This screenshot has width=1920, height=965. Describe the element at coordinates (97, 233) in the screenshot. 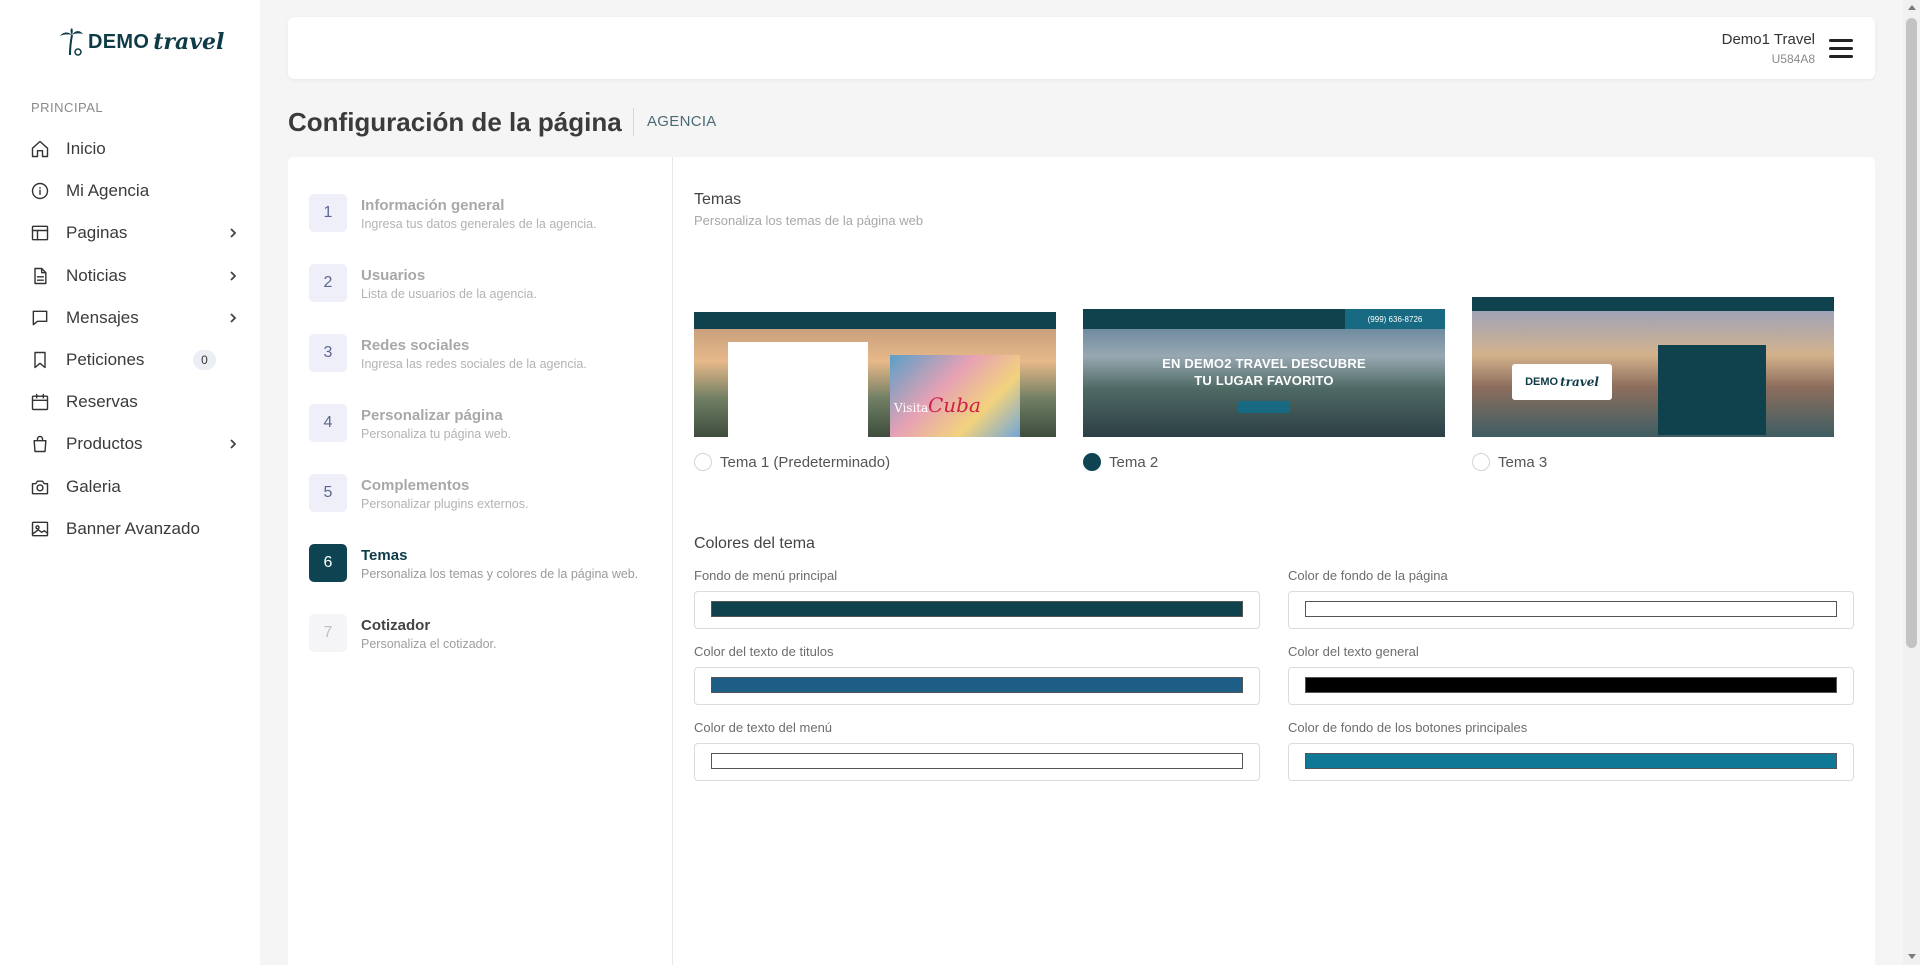

I see `sidebar-item-label: Paginas` at that location.